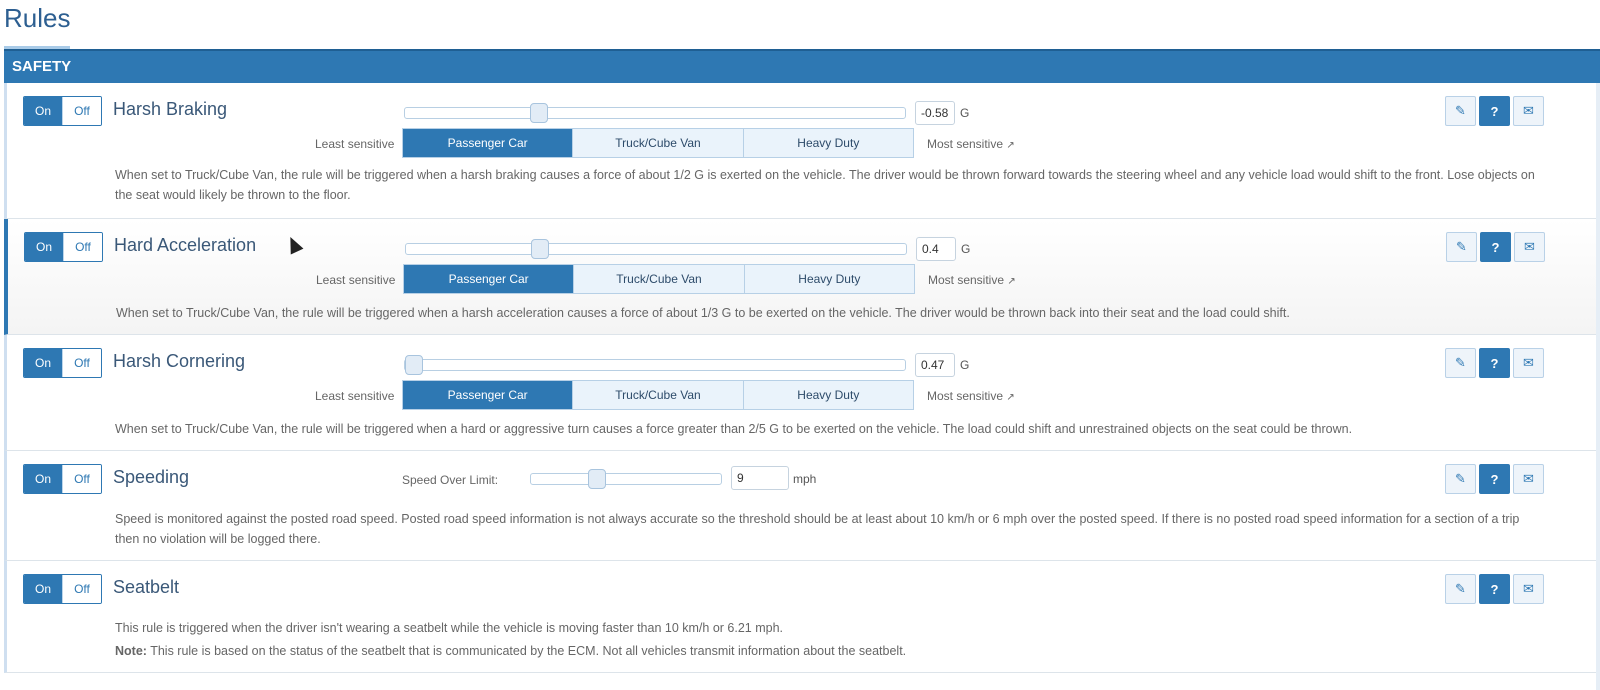 The image size is (1600, 690). Describe the element at coordinates (146, 587) in the screenshot. I see `rule-name: Seatbelt` at that location.